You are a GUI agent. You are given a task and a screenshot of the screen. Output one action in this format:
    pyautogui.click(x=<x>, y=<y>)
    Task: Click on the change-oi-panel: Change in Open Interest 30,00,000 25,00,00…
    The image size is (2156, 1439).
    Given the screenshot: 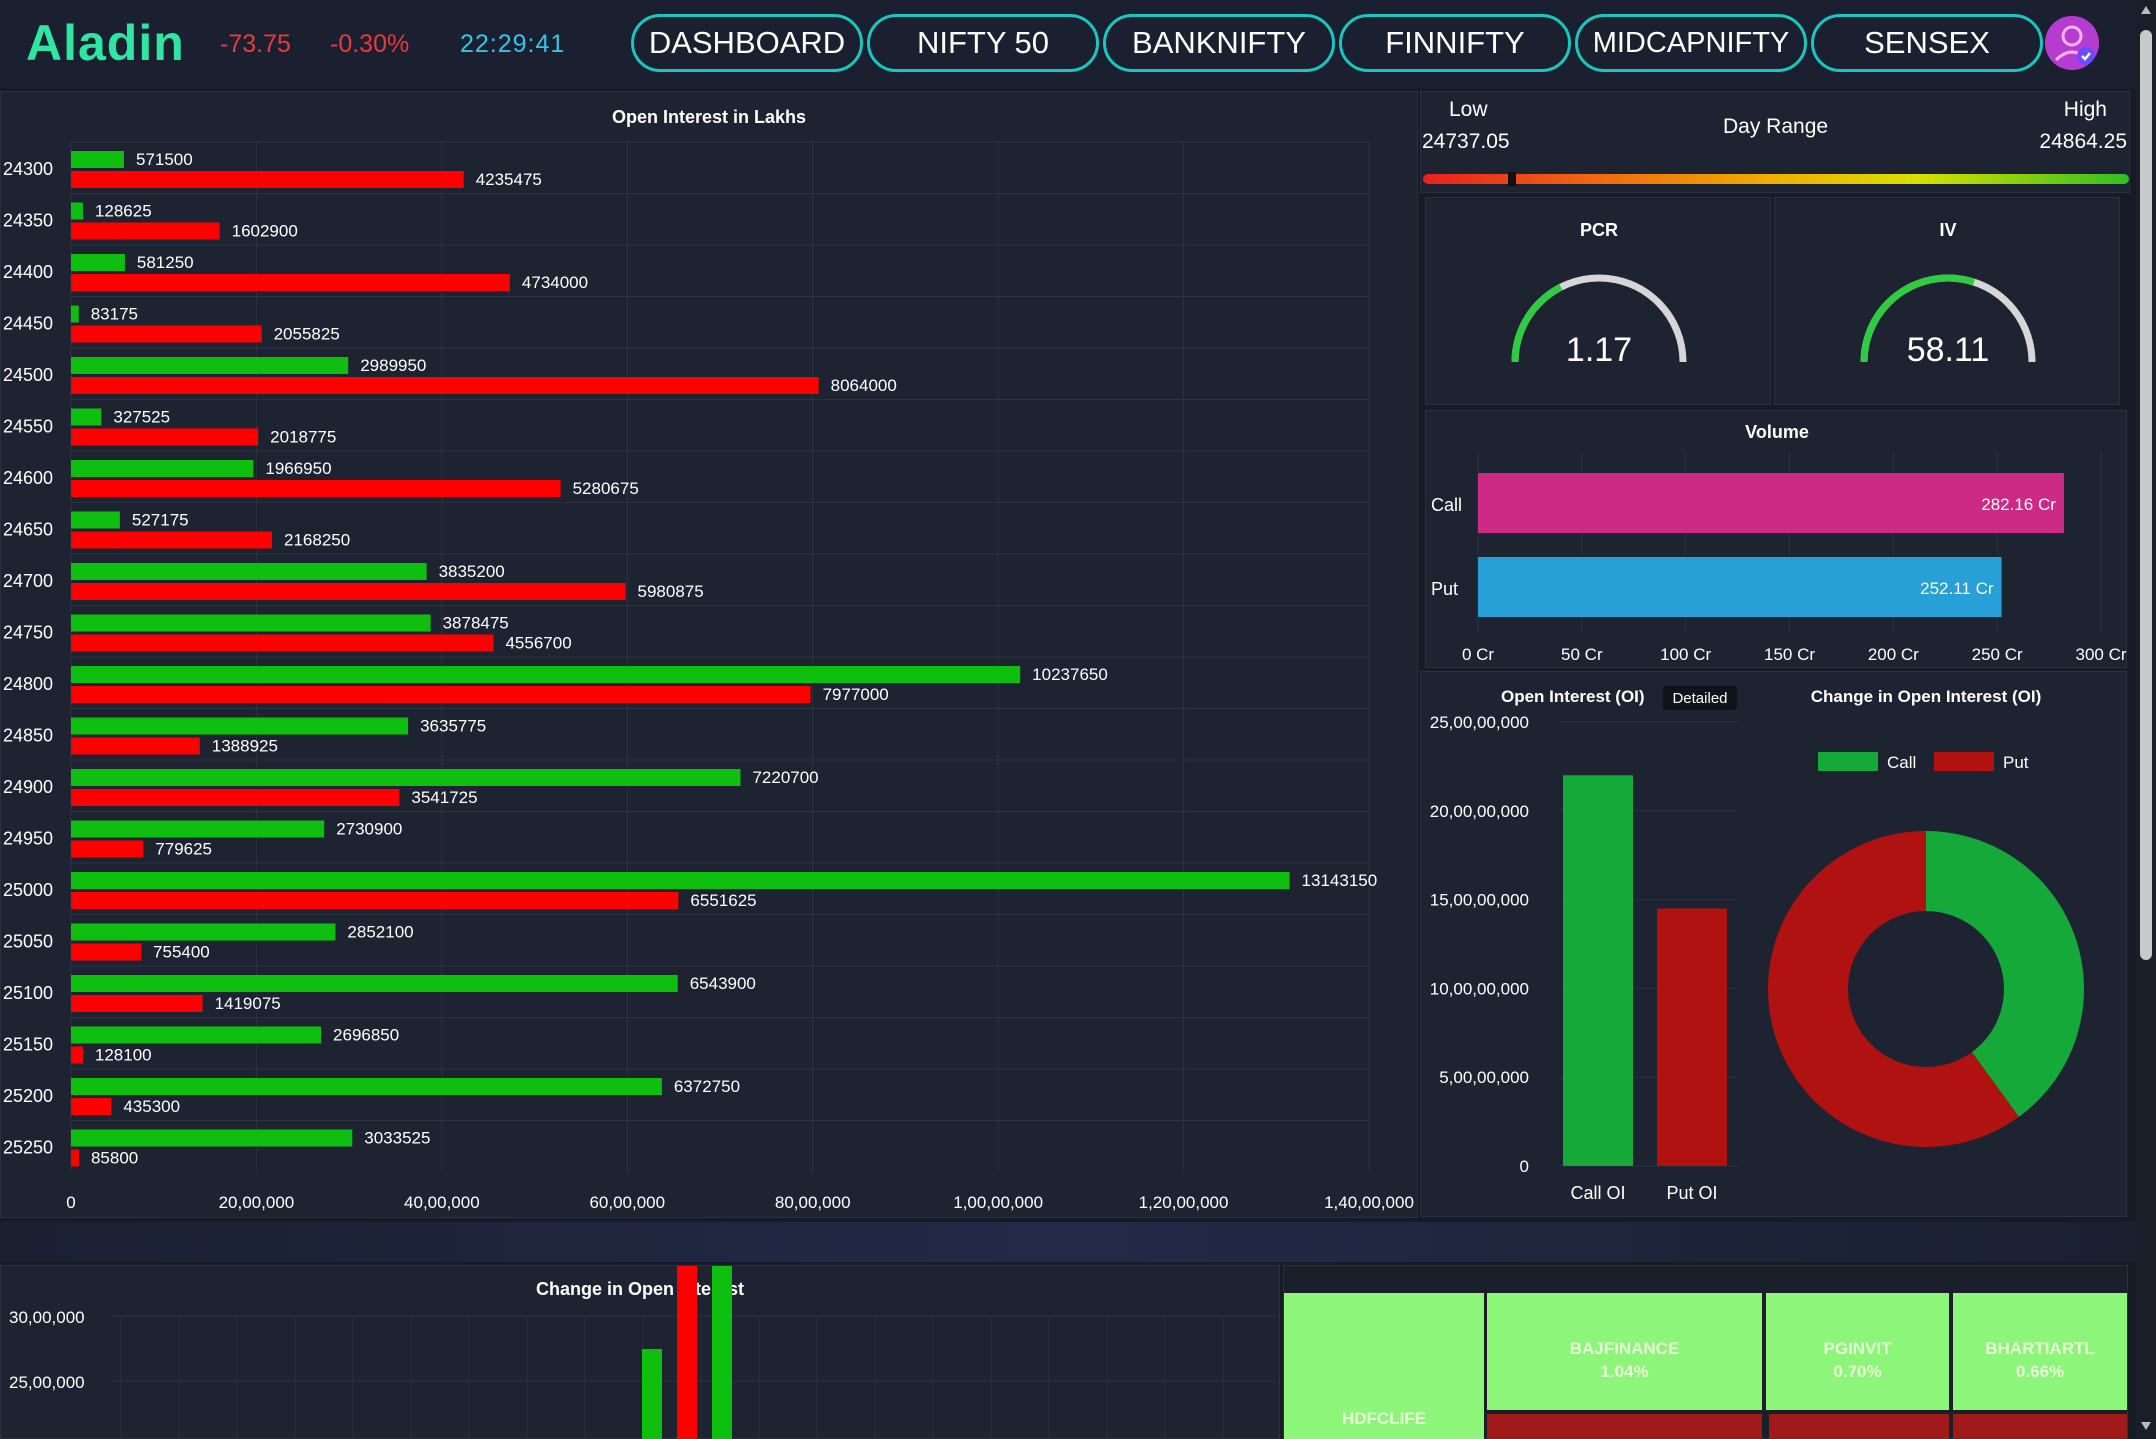 What is the action you would take?
    pyautogui.click(x=640, y=1270)
    